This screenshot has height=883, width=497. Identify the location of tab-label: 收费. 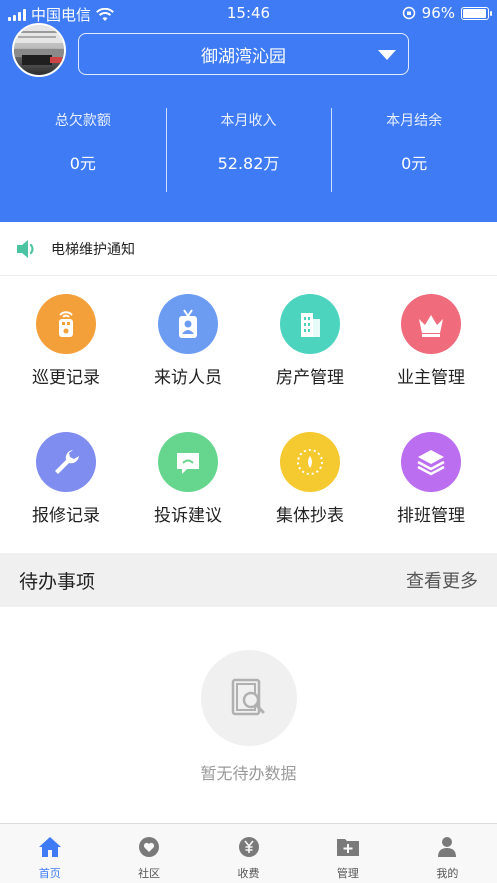
(248, 873).